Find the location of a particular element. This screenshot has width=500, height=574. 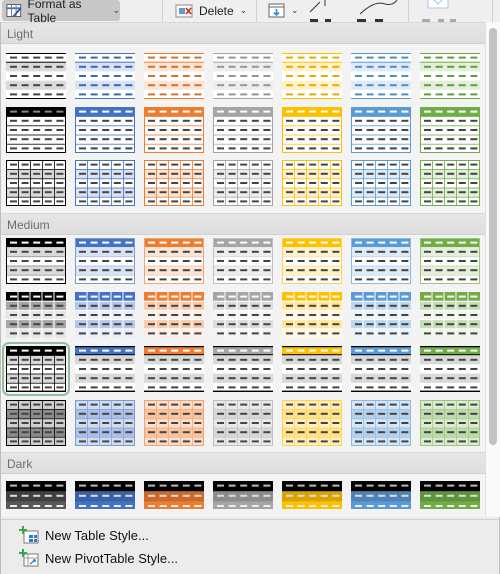

table-style-medium-1-lightblue is located at coordinates (381, 261).